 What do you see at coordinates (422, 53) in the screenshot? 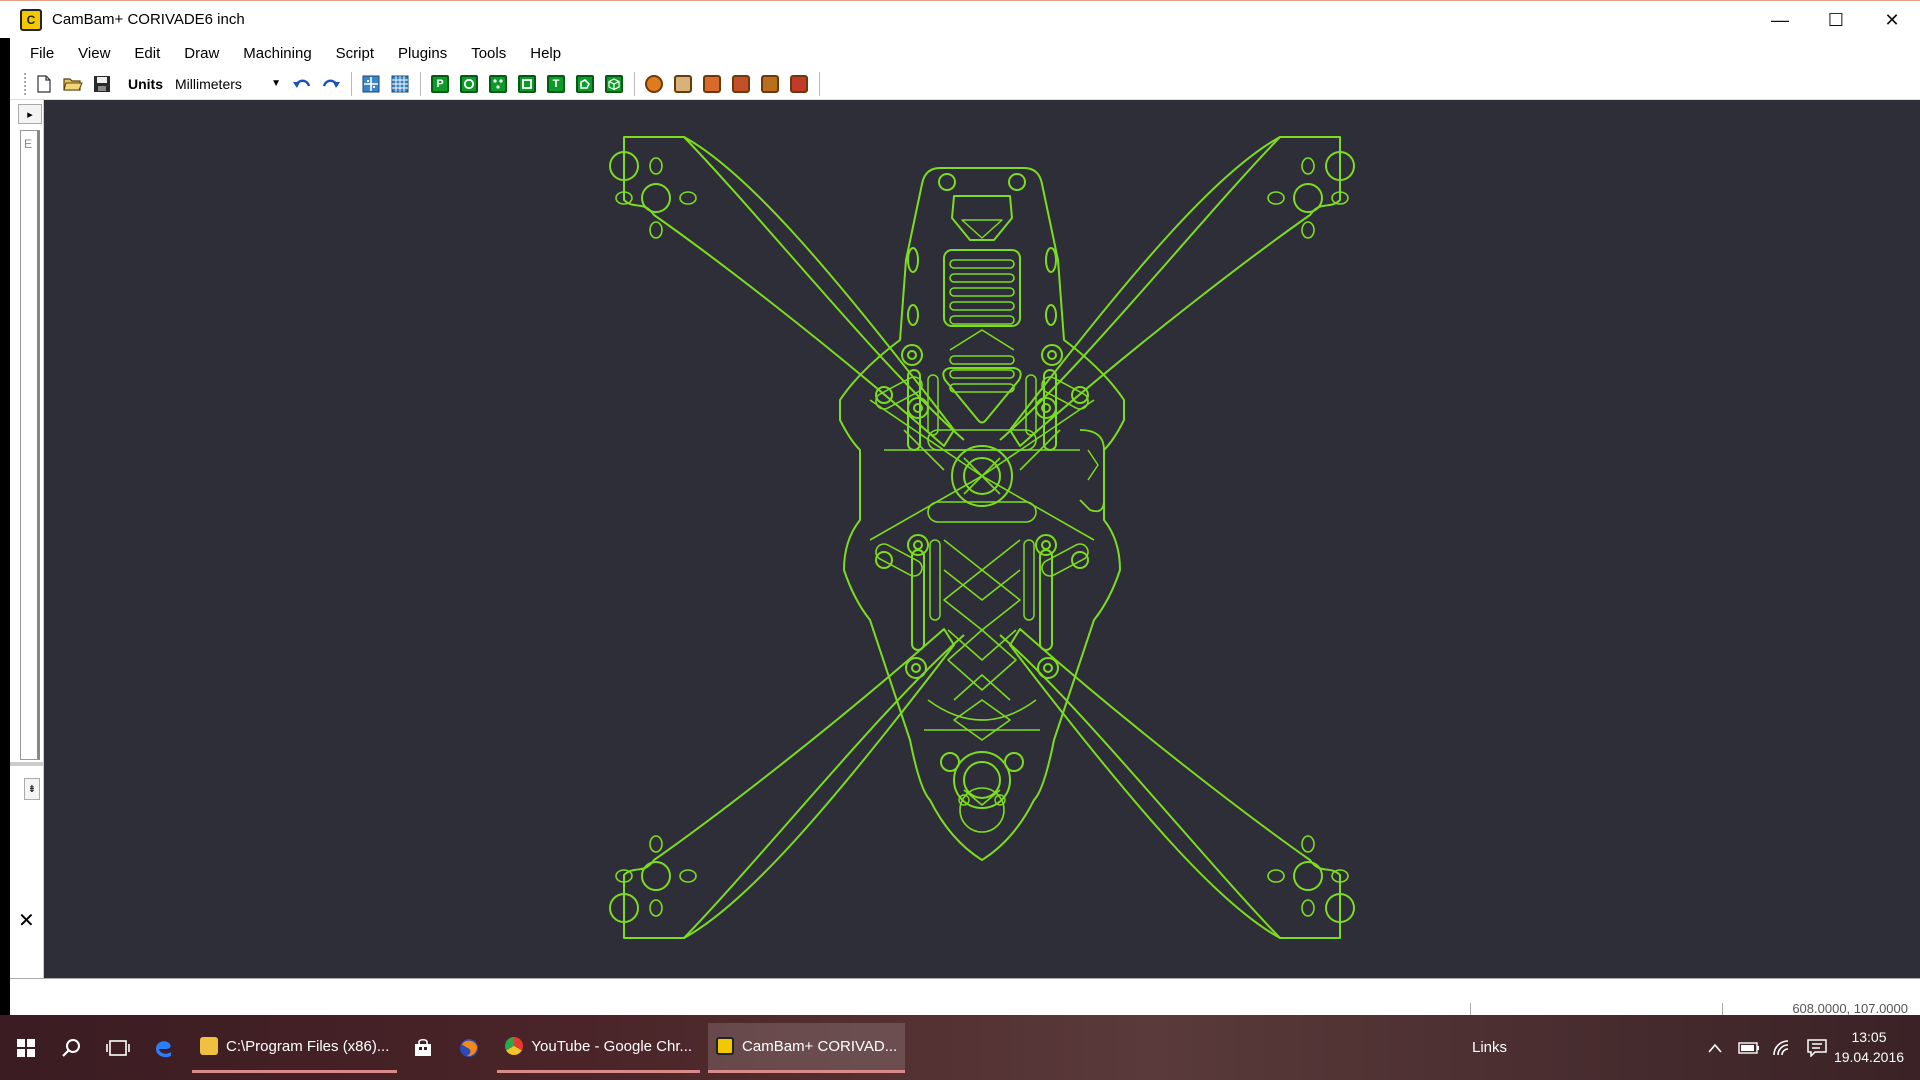
I see `menu-plugins: Plugins` at bounding box center [422, 53].